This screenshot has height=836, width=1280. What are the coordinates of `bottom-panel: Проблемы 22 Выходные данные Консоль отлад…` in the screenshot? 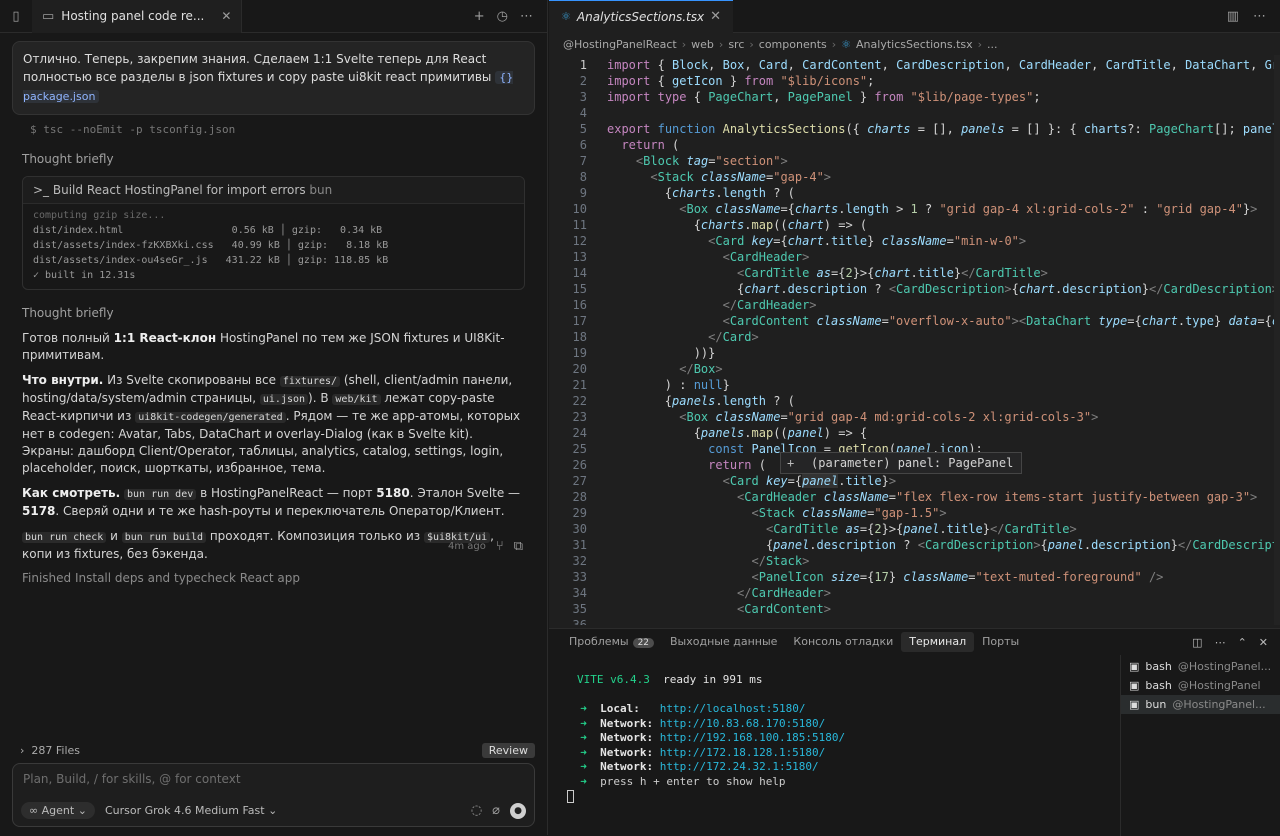 It's located at (914, 732).